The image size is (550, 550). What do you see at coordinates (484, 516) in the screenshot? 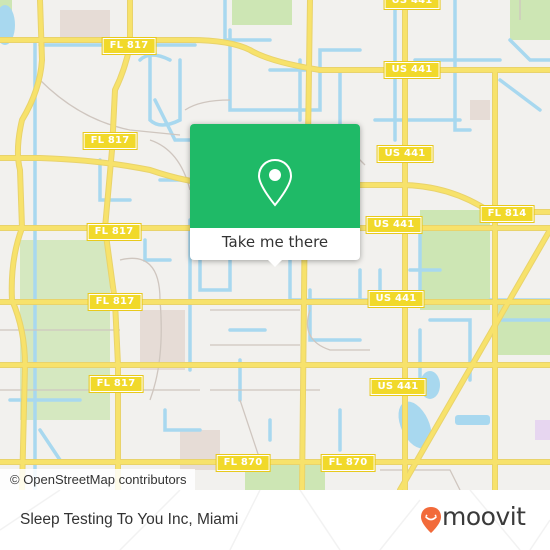
I see `brand-wordmark: moovit` at bounding box center [484, 516].